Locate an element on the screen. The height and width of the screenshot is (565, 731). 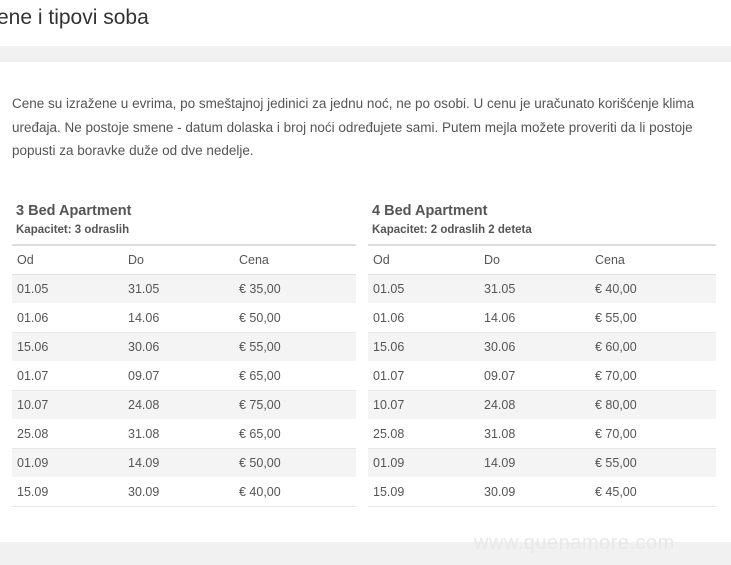
table-row: 15.06 30.06 € 60,00 is located at coordinates (542, 347).